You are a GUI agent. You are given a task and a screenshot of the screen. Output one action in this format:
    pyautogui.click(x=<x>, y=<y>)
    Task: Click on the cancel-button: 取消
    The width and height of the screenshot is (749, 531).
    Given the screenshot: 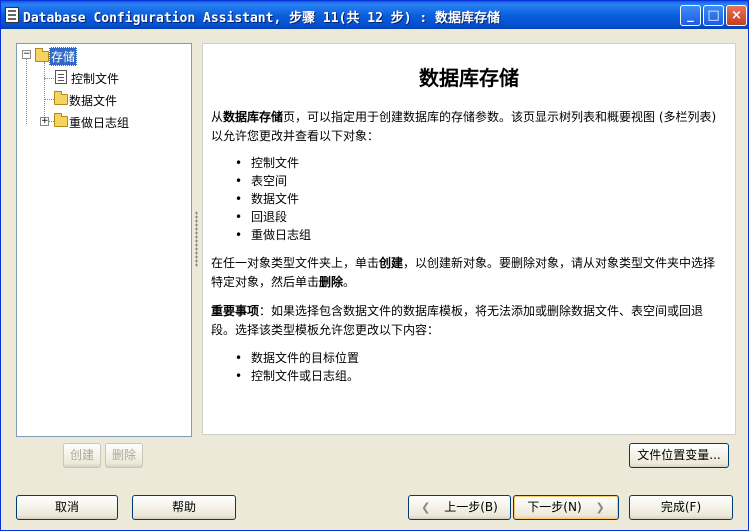 What is the action you would take?
    pyautogui.click(x=67, y=507)
    